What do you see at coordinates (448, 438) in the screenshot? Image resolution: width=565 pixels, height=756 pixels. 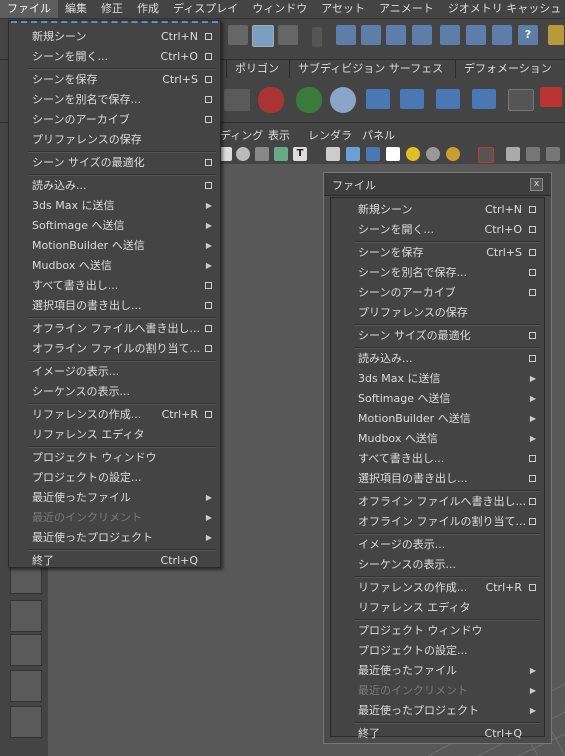 I see `torn-menu-item: Mudbox へ送信 ▶` at bounding box center [448, 438].